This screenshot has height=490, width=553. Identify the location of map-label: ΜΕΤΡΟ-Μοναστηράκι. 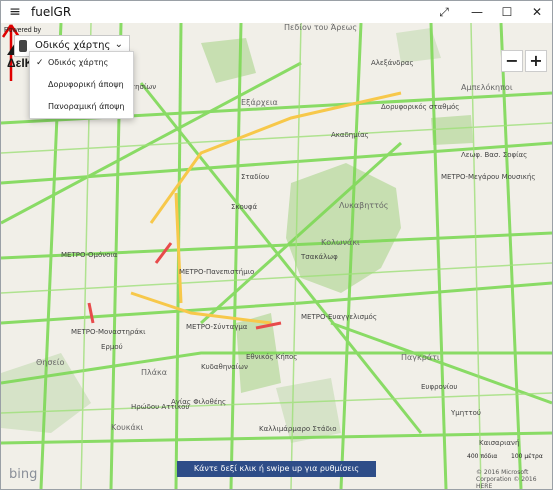
(108, 332).